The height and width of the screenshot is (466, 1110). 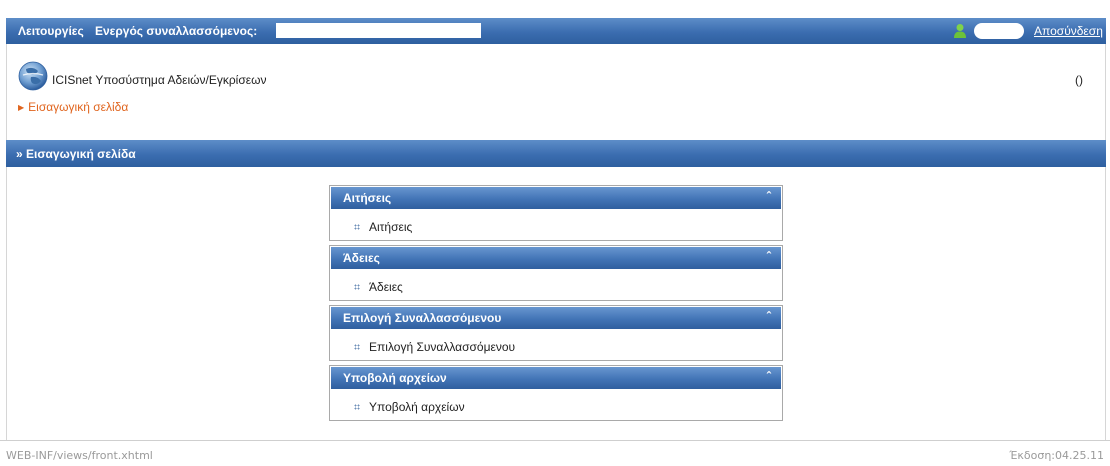 What do you see at coordinates (386, 287) in the screenshot?
I see `panel-item-label: Άδειες` at bounding box center [386, 287].